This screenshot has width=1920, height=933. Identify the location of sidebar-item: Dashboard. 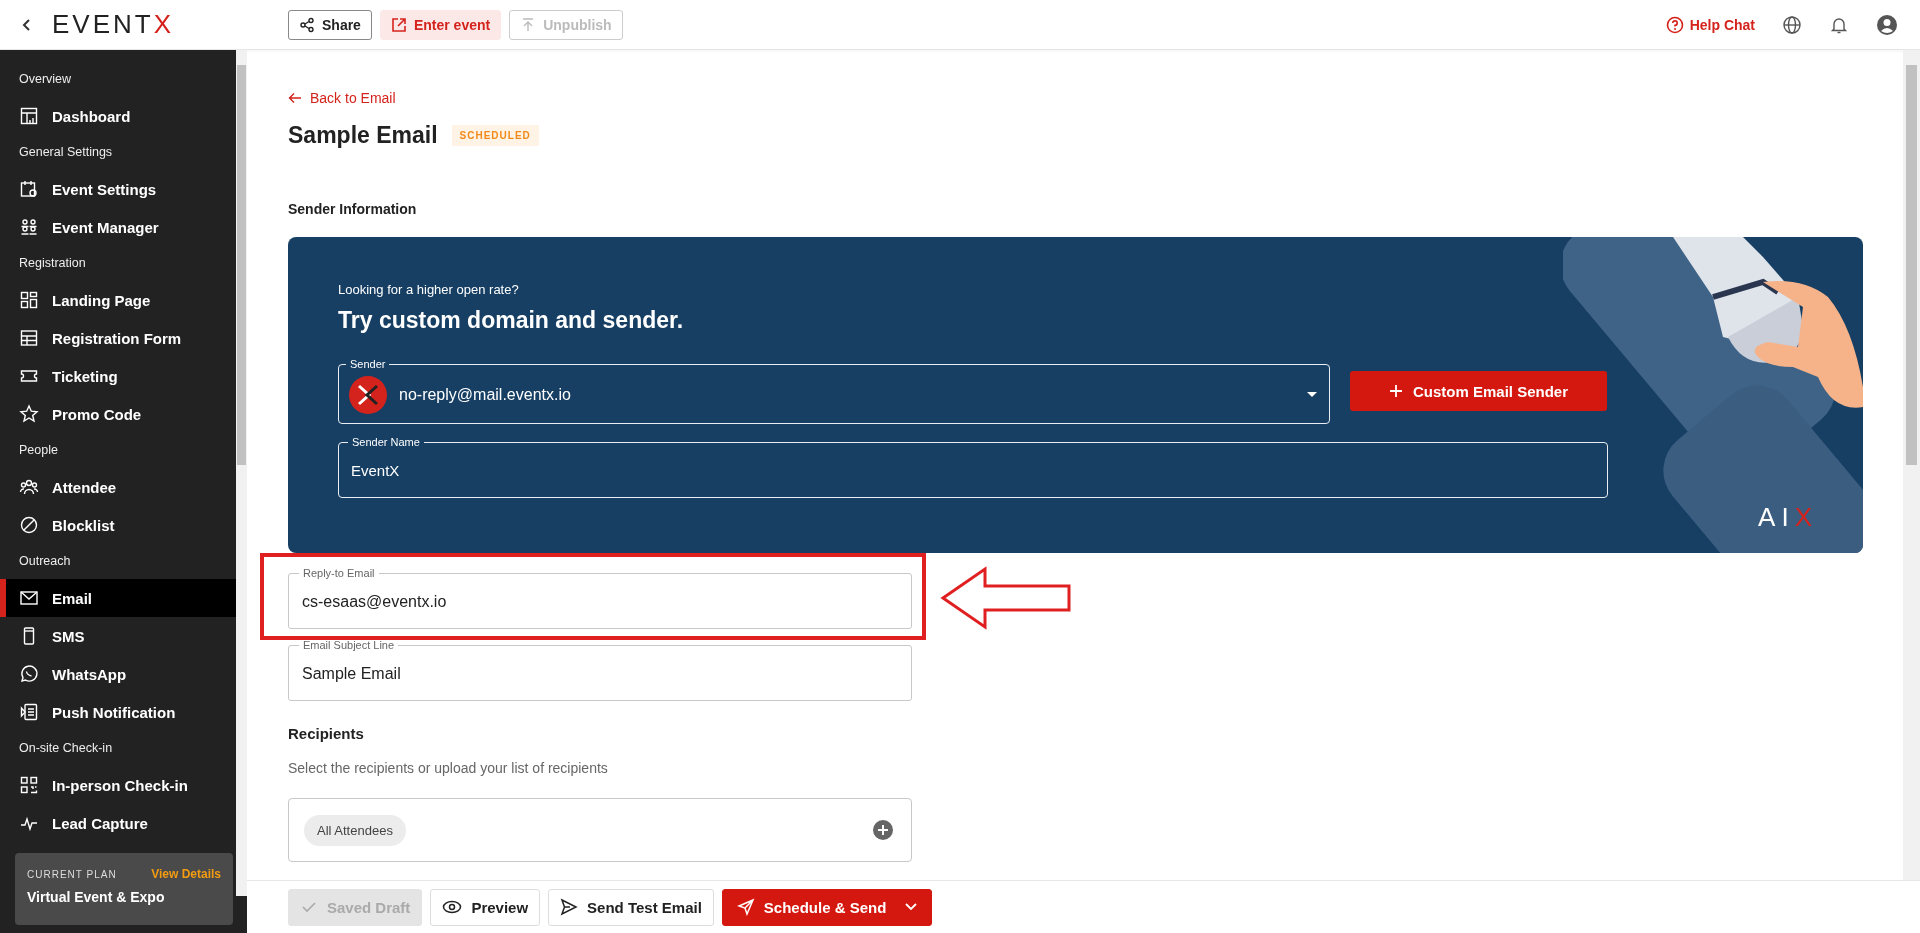
(118, 116).